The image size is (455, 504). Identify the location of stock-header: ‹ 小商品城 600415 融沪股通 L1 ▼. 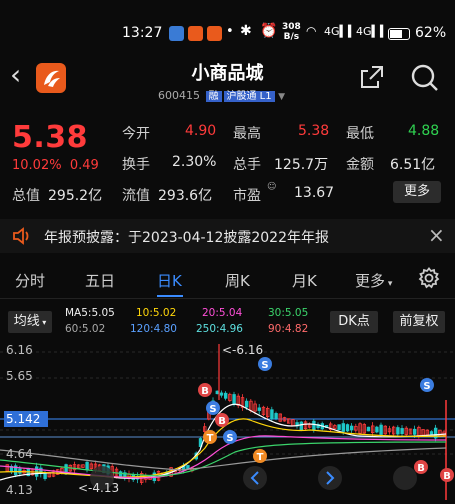
(227, 81).